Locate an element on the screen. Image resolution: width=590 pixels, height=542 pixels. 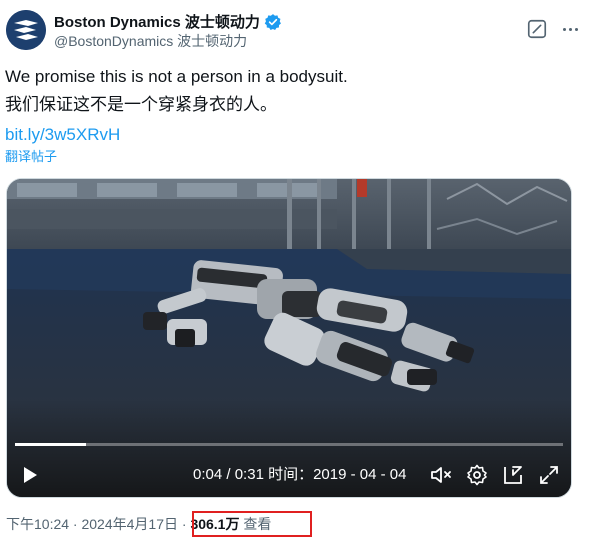
video-duration: 0:31 is located at coordinates (249, 474).